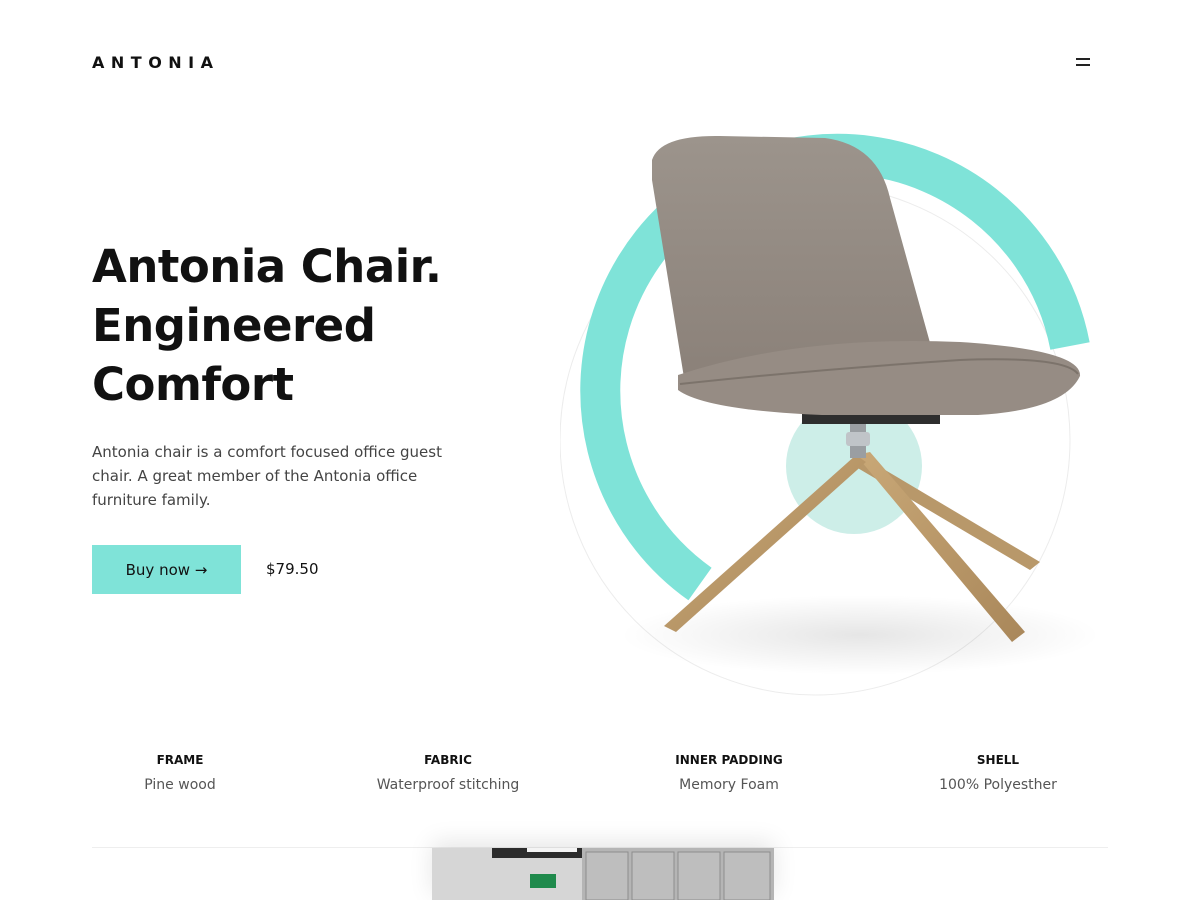 Image resolution: width=1200 pixels, height=900 pixels. I want to click on price-label: $79.50, so click(292, 569).